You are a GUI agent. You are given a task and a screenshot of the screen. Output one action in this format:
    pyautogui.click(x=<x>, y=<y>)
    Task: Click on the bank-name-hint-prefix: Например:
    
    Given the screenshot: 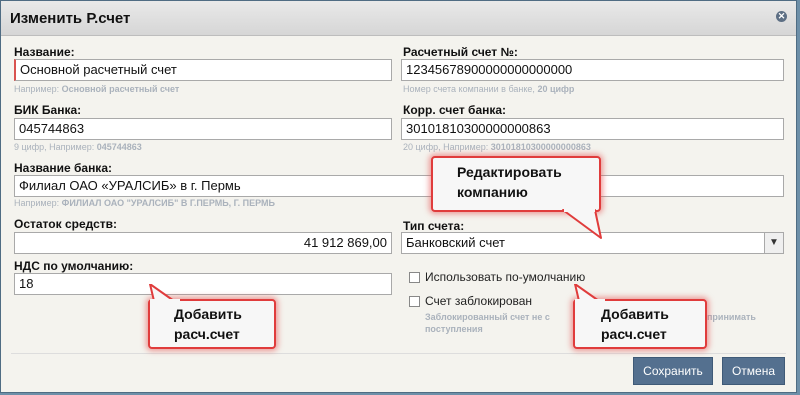 What is the action you would take?
    pyautogui.click(x=37, y=203)
    